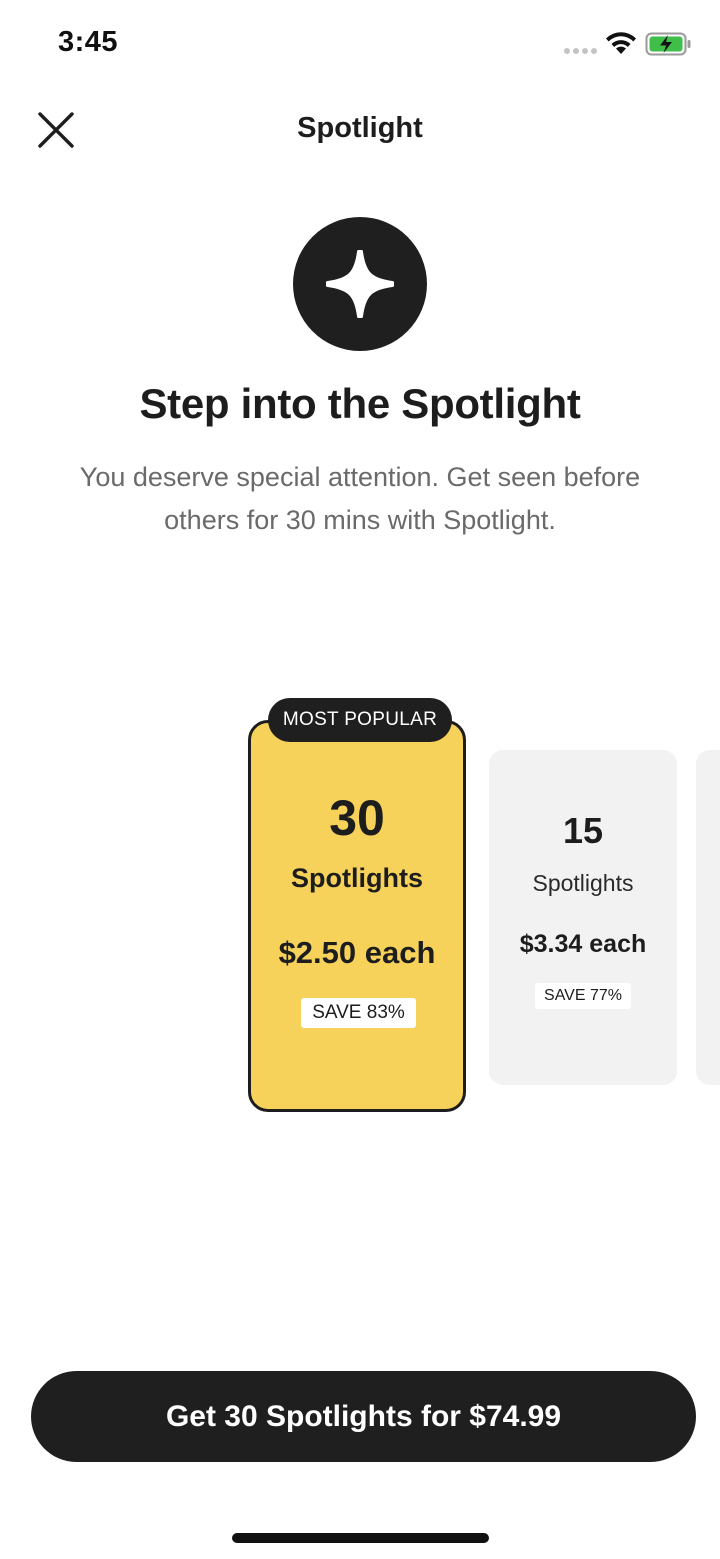 This screenshot has height=1559, width=720. Describe the element at coordinates (621, 43) in the screenshot. I see `wifi-icon` at that location.